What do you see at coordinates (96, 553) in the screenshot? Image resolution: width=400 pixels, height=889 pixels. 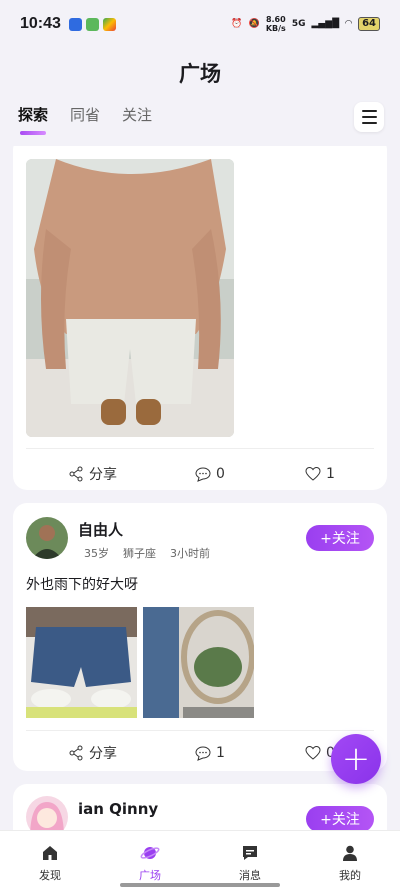 I see `user-age: 35岁` at bounding box center [96, 553].